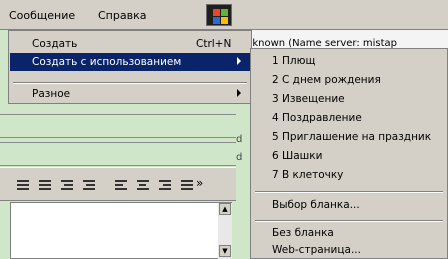  Describe the element at coordinates (349, 61) in the screenshot. I see `template-item: 1 Плющ` at that location.